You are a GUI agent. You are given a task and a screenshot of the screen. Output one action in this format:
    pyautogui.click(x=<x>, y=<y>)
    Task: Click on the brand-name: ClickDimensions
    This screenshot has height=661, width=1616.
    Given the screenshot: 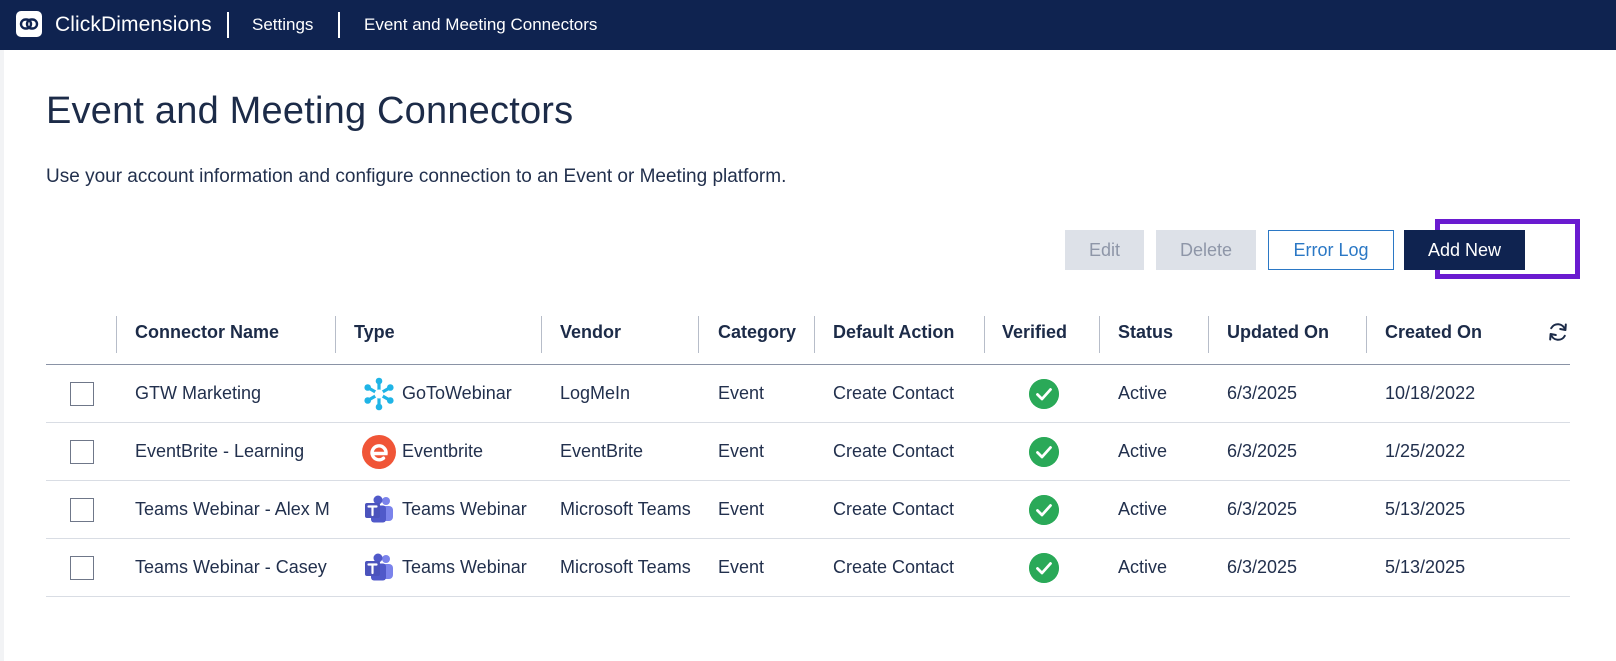 What is the action you would take?
    pyautogui.click(x=133, y=25)
    